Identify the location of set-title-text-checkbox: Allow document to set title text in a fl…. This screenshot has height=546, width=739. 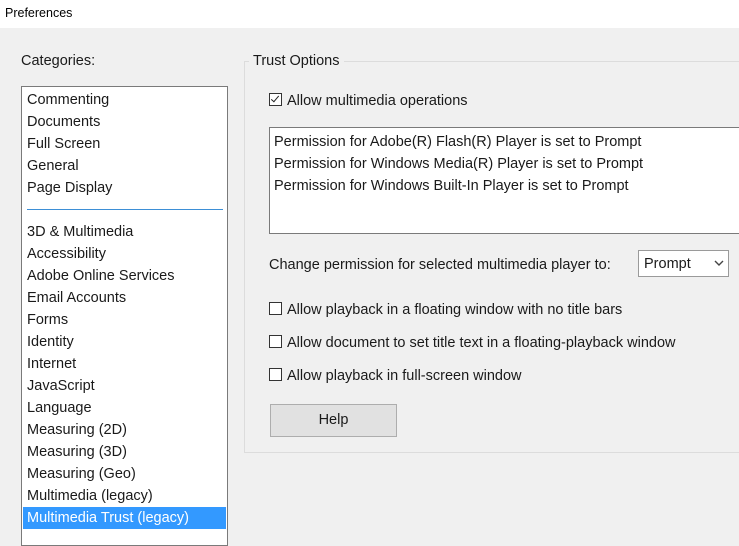
(472, 343).